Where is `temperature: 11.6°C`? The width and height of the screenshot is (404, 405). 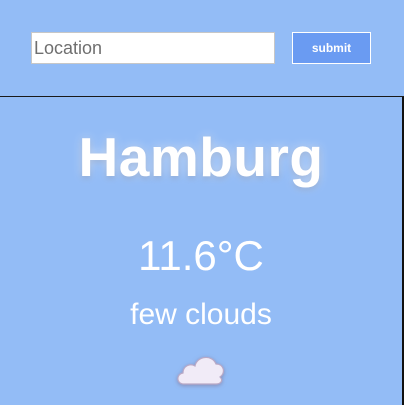
temperature: 11.6°C is located at coordinates (201, 255).